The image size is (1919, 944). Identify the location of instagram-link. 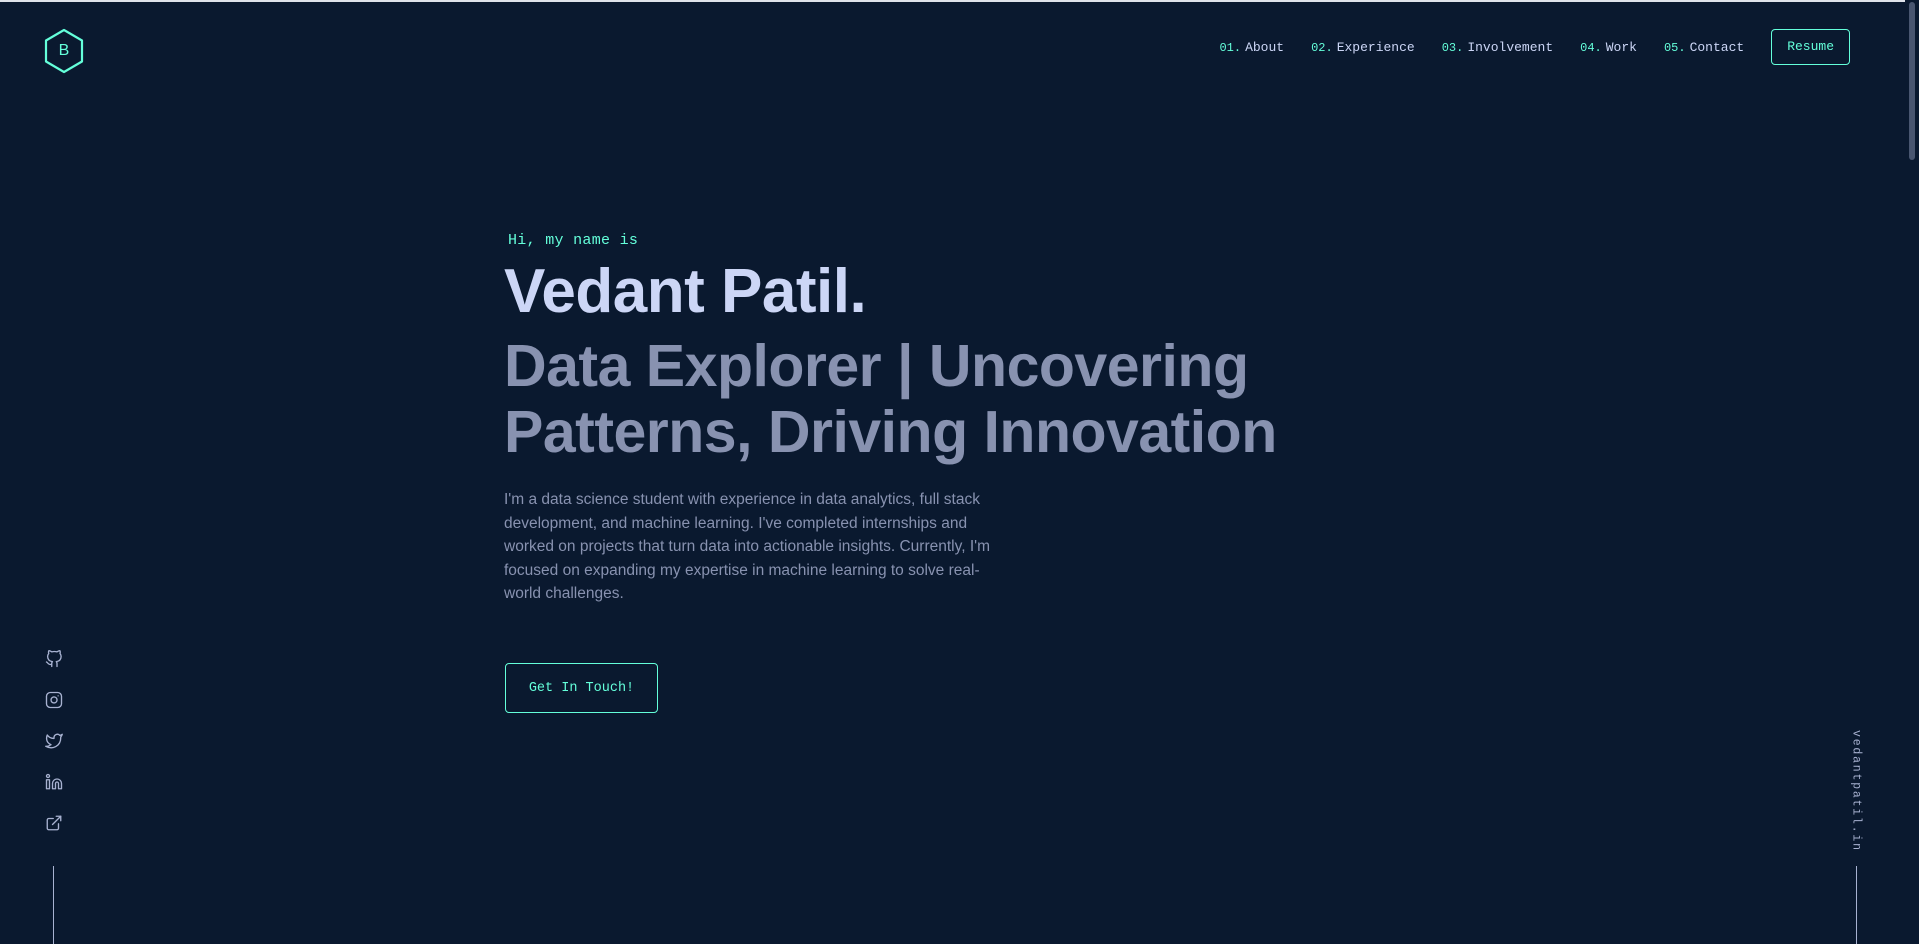
(54, 700).